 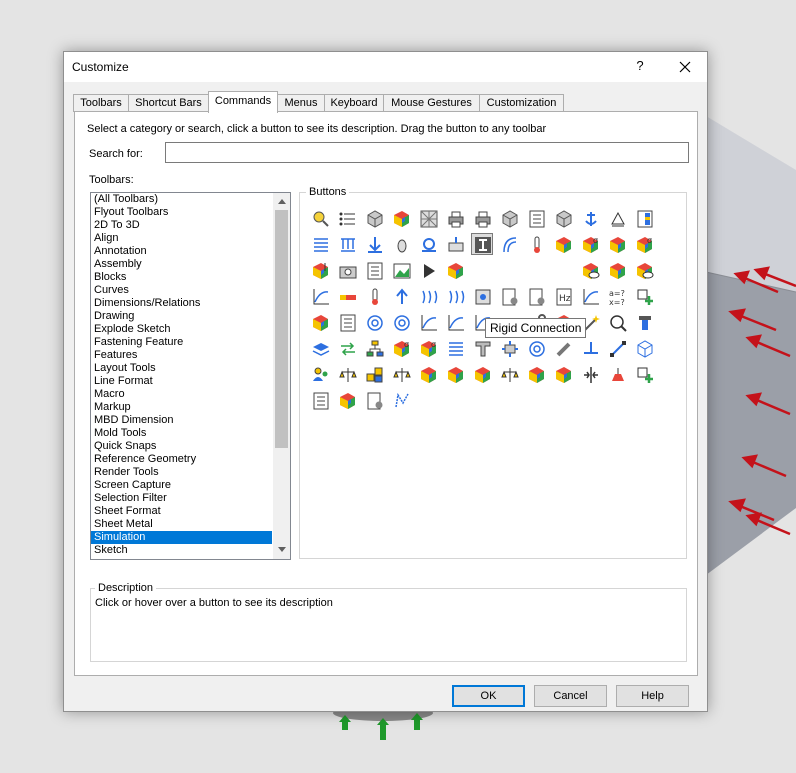 What do you see at coordinates (428, 218) in the screenshot?
I see `mesh-icon` at bounding box center [428, 218].